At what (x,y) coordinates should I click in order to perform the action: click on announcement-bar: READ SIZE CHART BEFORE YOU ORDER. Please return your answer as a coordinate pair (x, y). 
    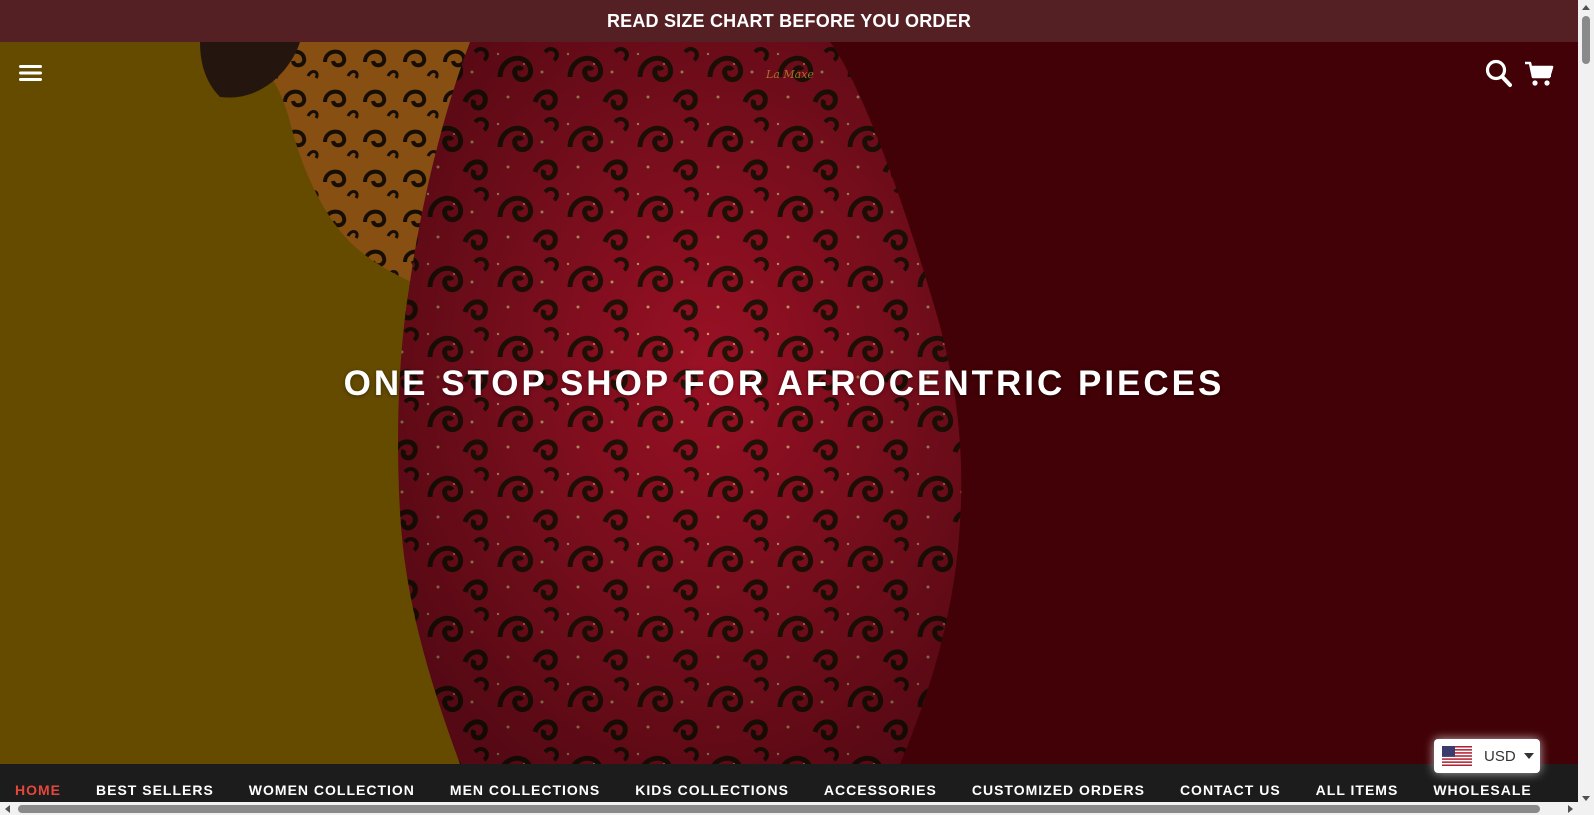
    Looking at the image, I should click on (789, 21).